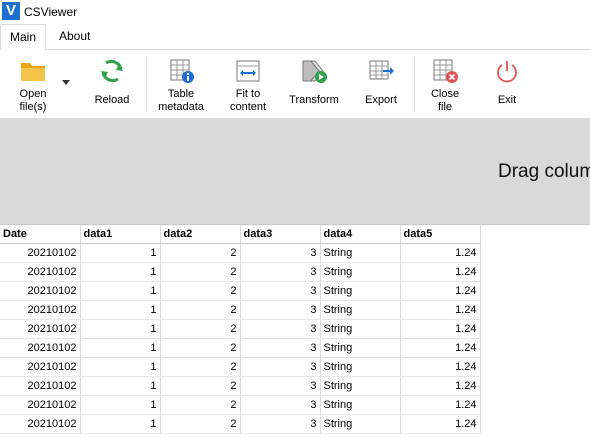 This screenshot has width=590, height=438. I want to click on column-header-data1: data1, so click(120, 234).